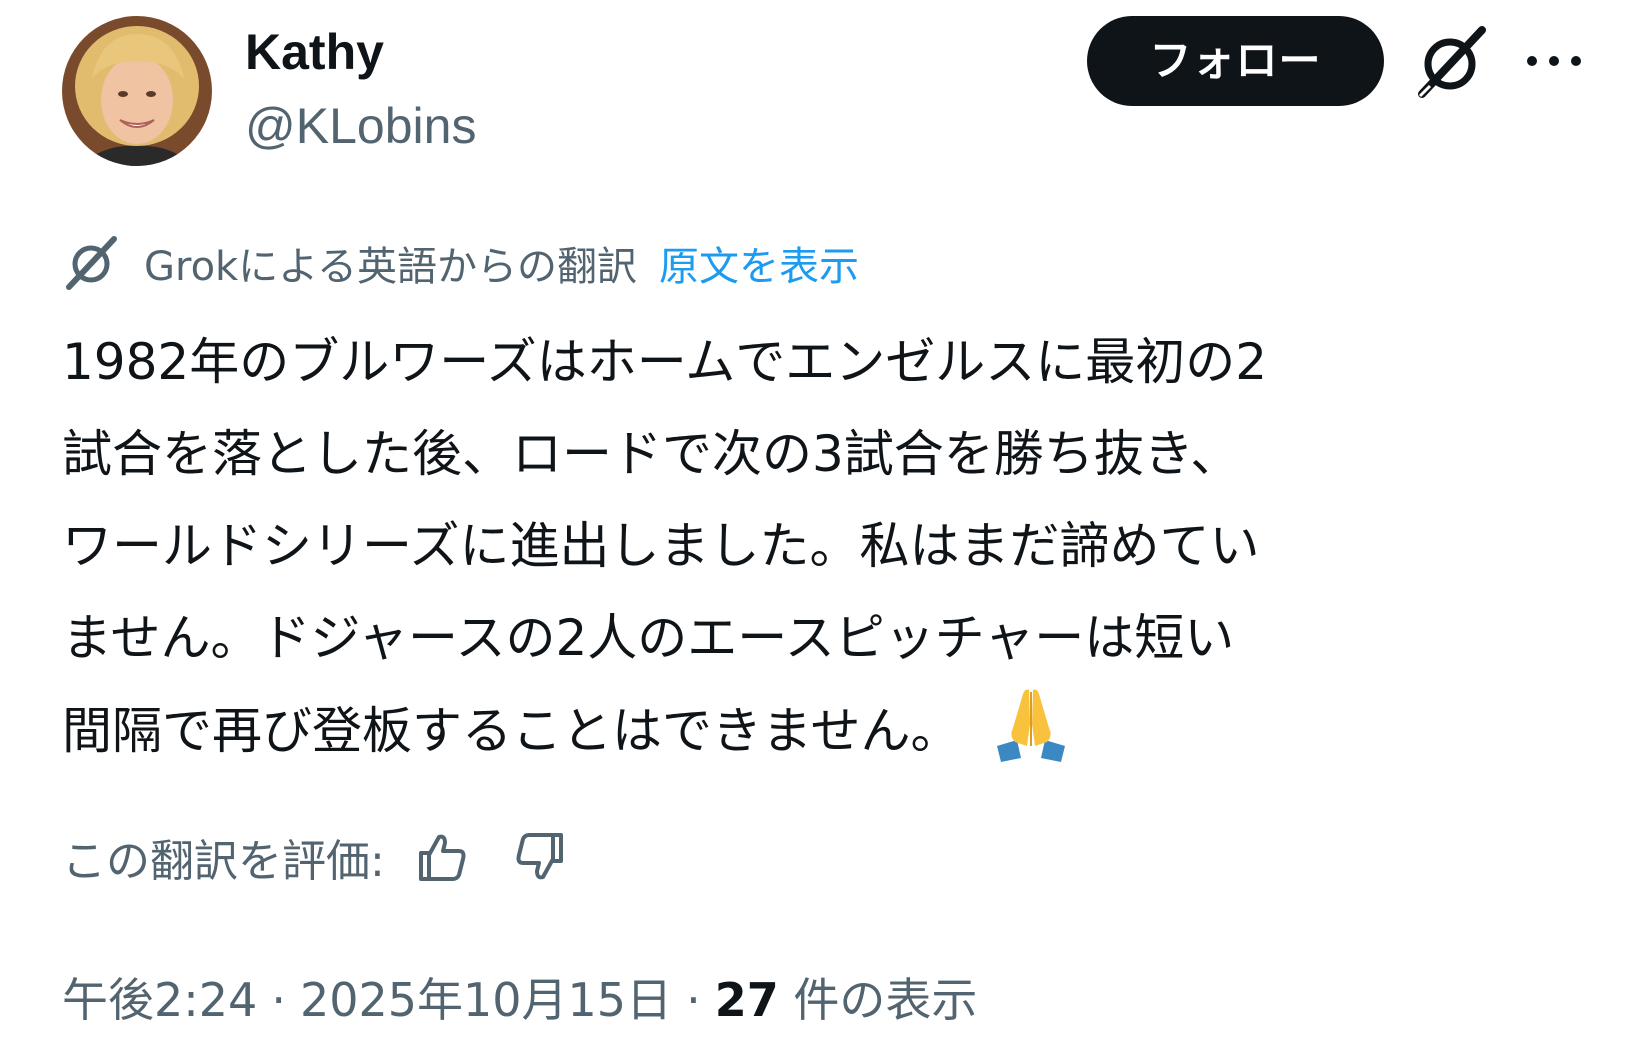 This screenshot has height=1048, width=1644. Describe the element at coordinates (665, 362) in the screenshot. I see `tweet-line: 1982年のブルワーズはホームでエンゼルスに最初の2` at that location.